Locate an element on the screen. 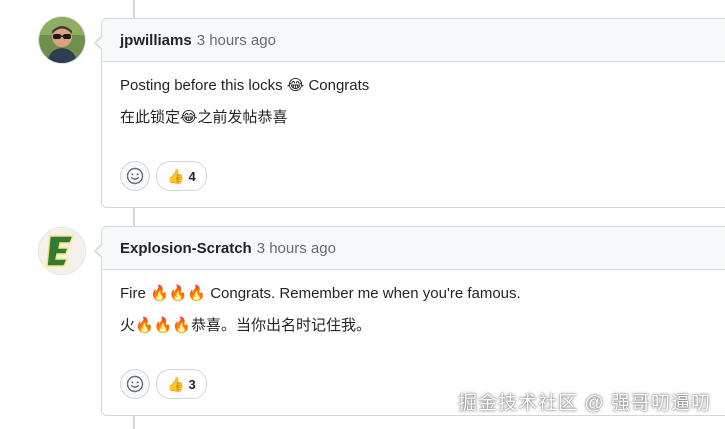 The image size is (725, 429). comment-line: 在此锁定😂之前发帖恭喜 is located at coordinates (204, 117).